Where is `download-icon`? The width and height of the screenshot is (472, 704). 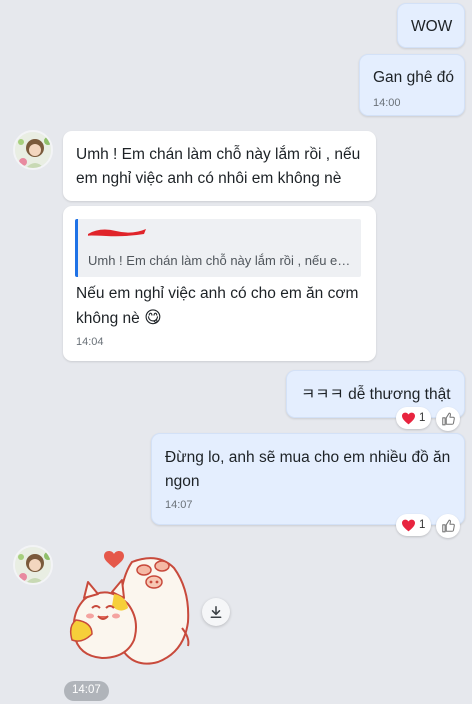 download-icon is located at coordinates (216, 612).